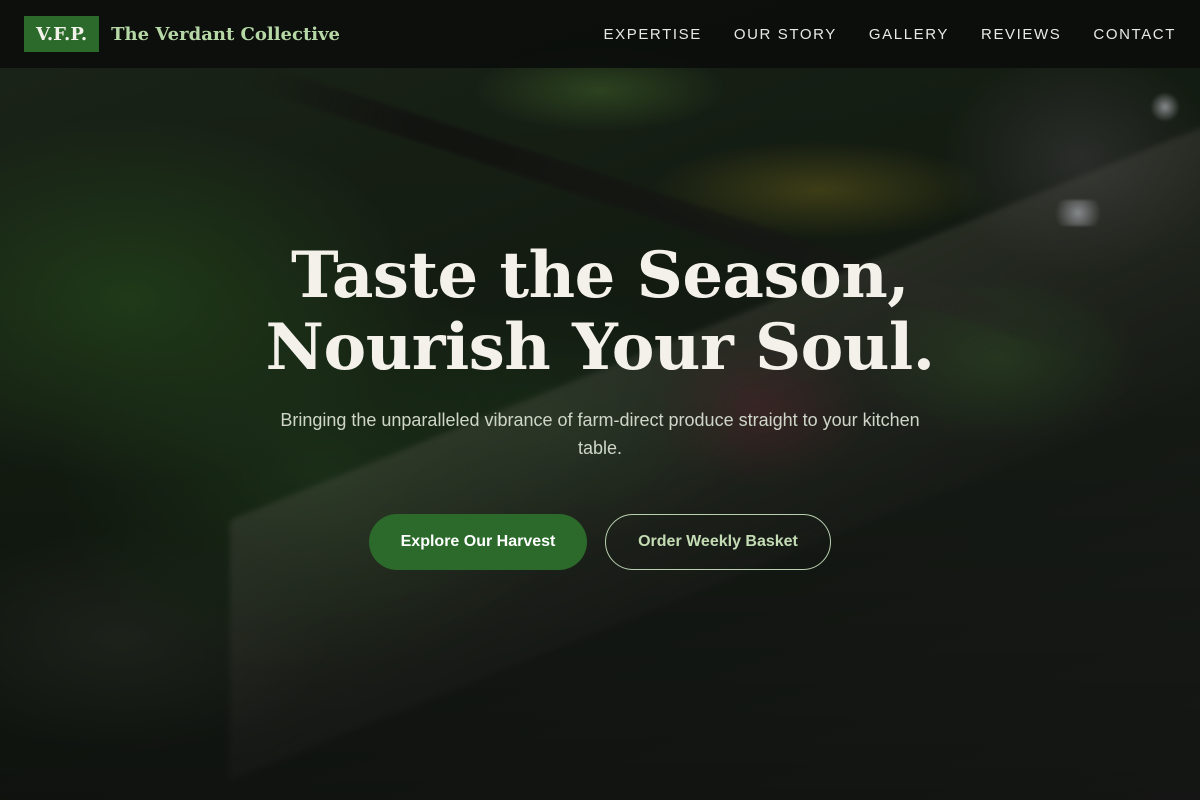 The width and height of the screenshot is (1200, 800). I want to click on hero-cta-group: Explore Our Harvest Order Weekly Basket, so click(600, 542).